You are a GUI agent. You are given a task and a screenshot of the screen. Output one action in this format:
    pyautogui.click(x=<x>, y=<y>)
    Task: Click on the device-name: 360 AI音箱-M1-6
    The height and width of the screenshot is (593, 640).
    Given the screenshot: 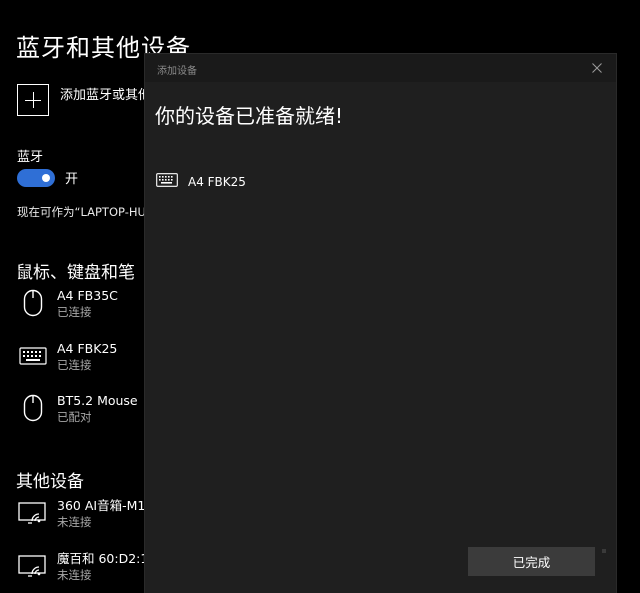 What is the action you would take?
    pyautogui.click(x=107, y=505)
    